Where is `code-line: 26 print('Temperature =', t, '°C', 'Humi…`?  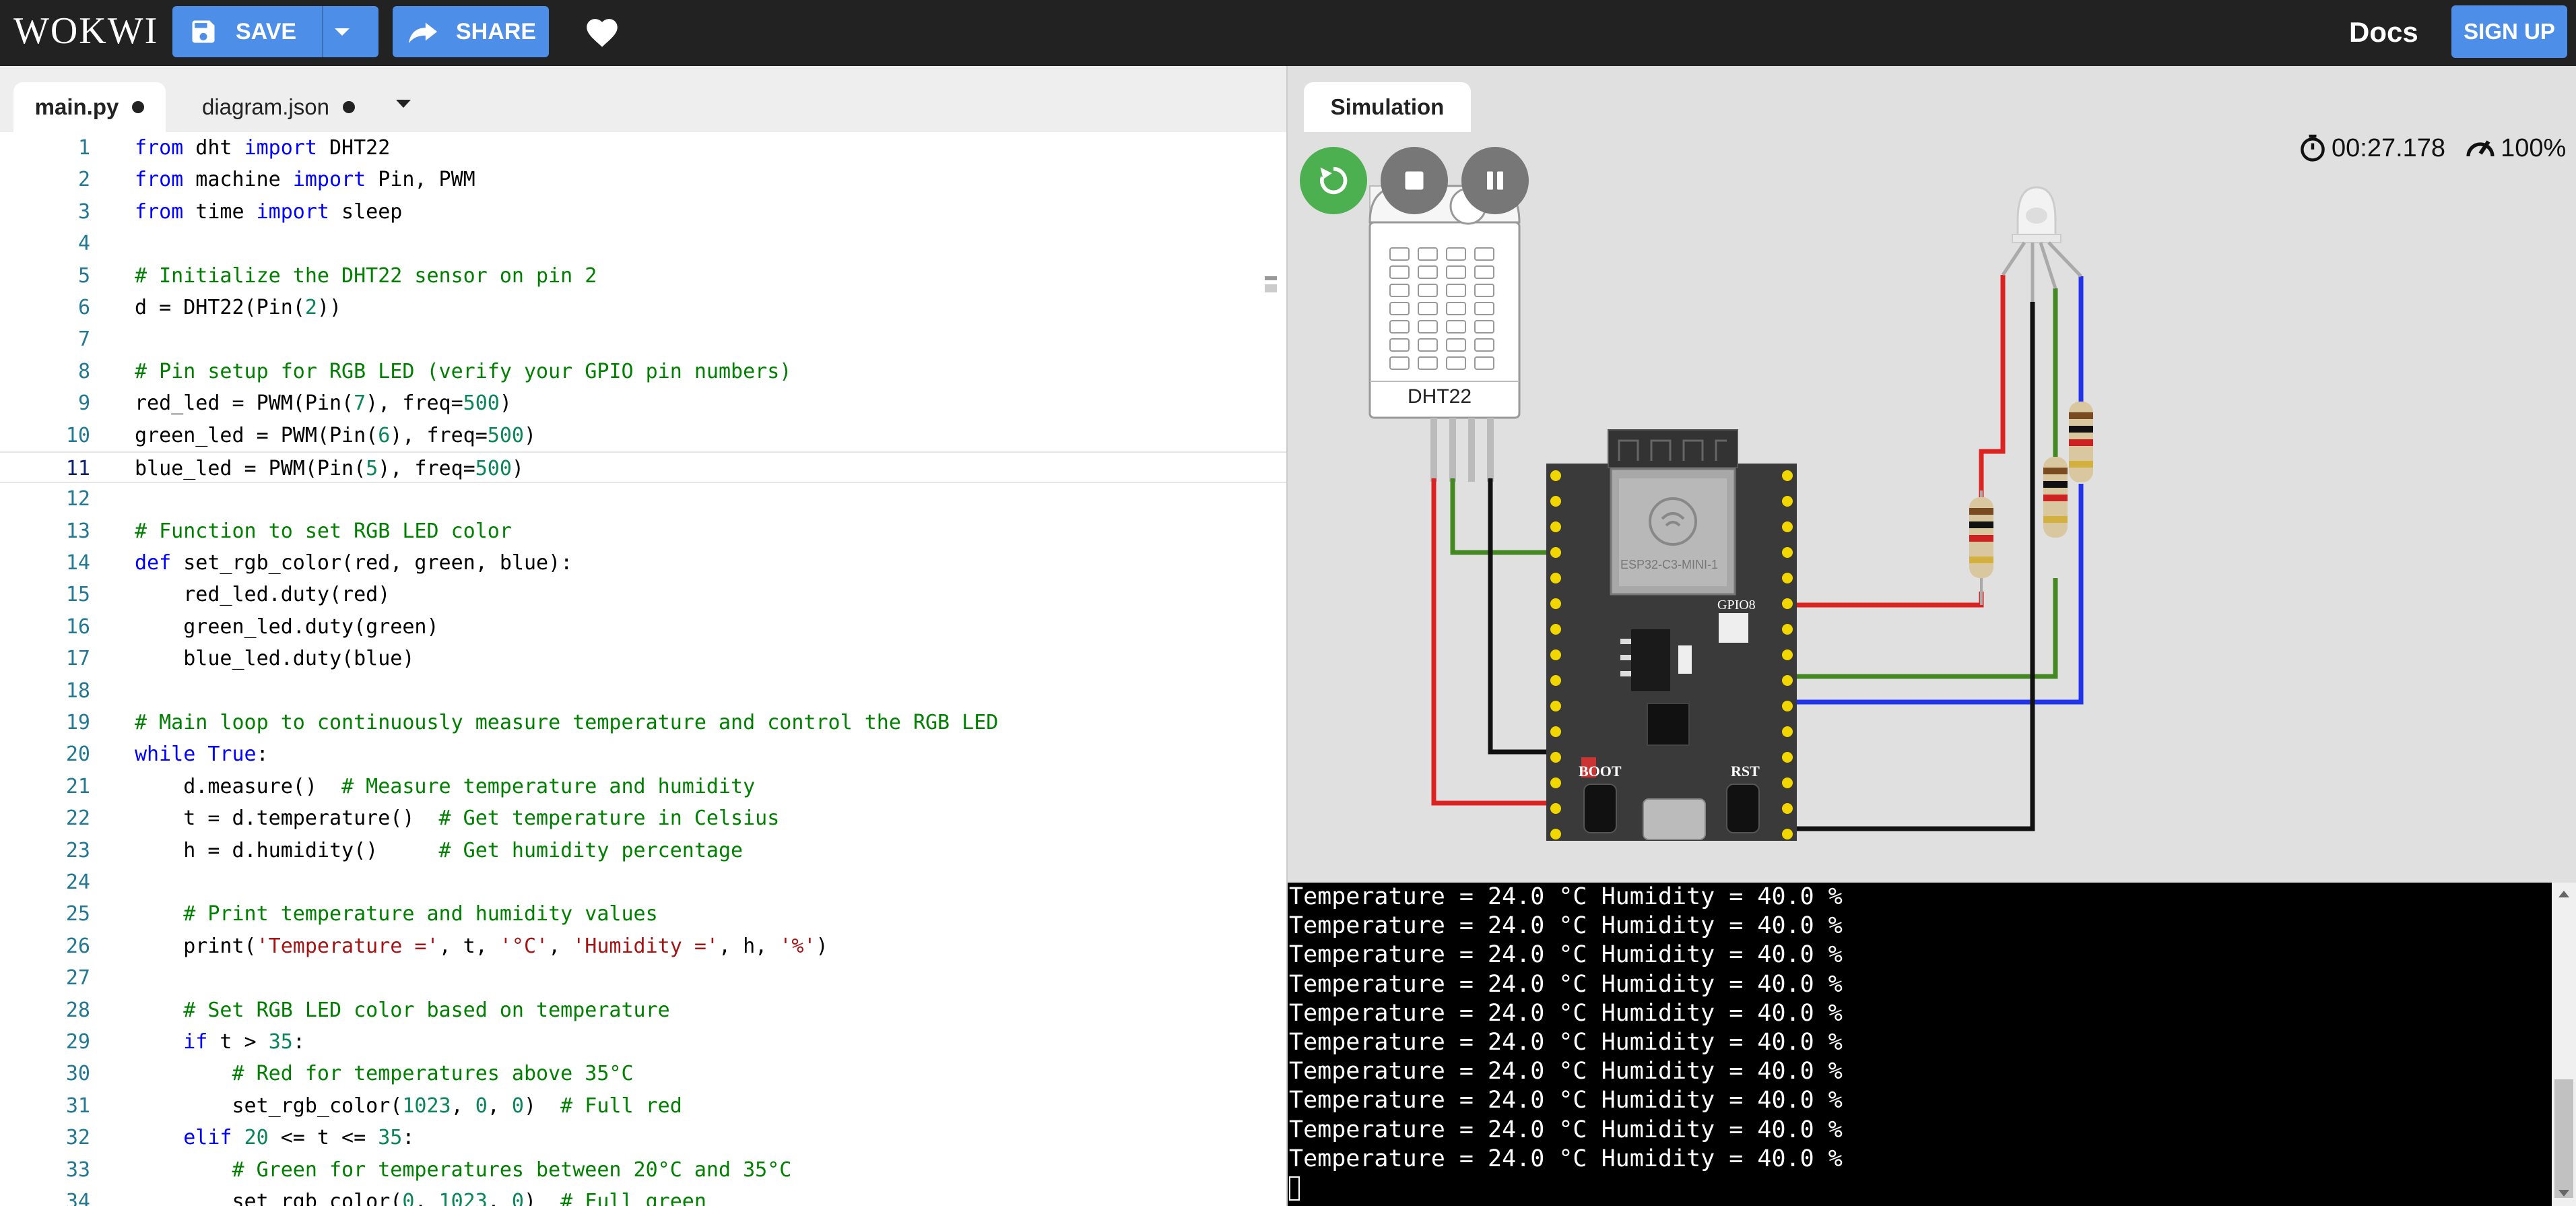 code-line: 26 print('Temperature =', t, '°C', 'Humi… is located at coordinates (643, 946).